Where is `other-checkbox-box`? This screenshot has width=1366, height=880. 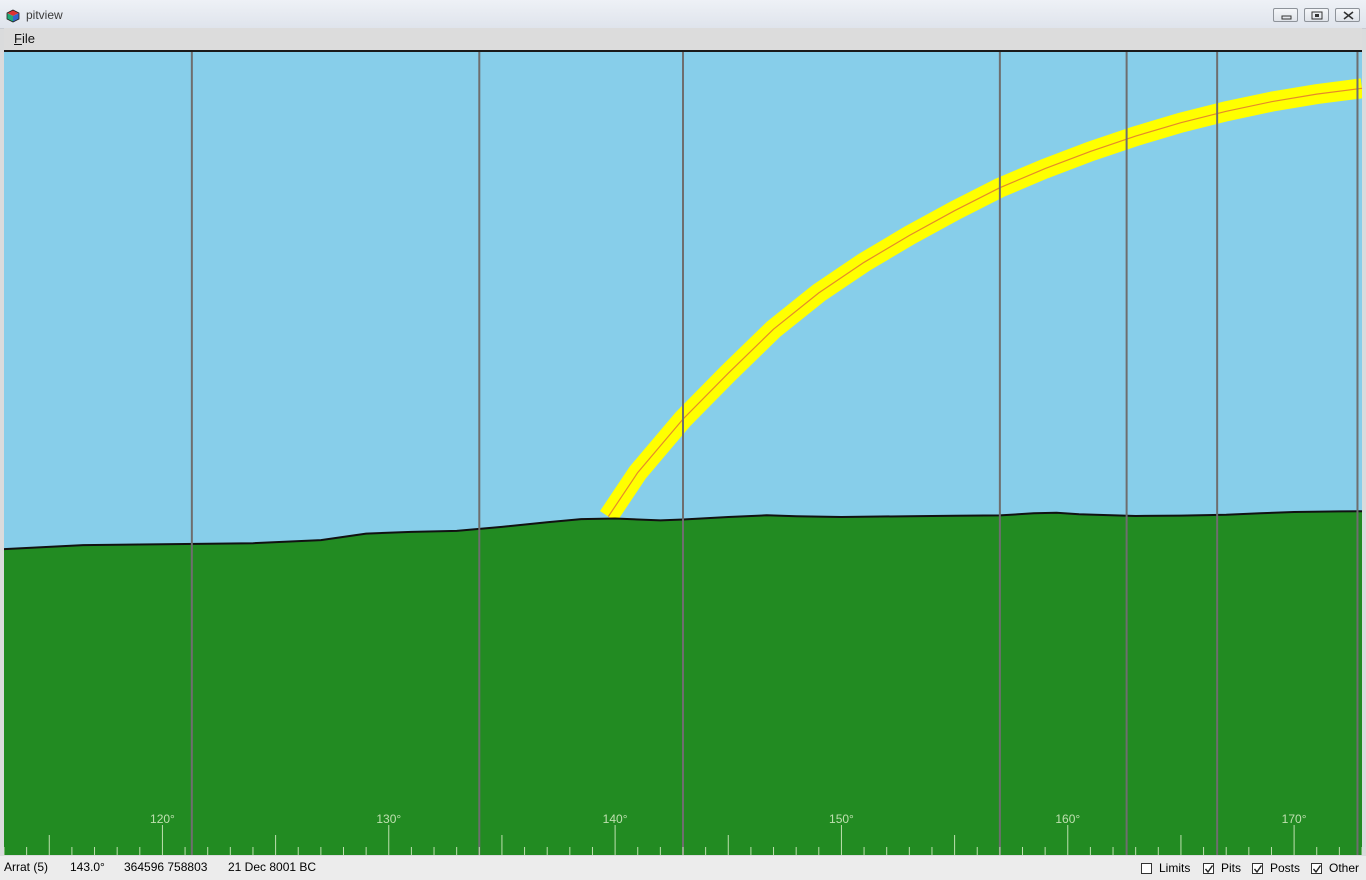
other-checkbox-box is located at coordinates (1316, 868).